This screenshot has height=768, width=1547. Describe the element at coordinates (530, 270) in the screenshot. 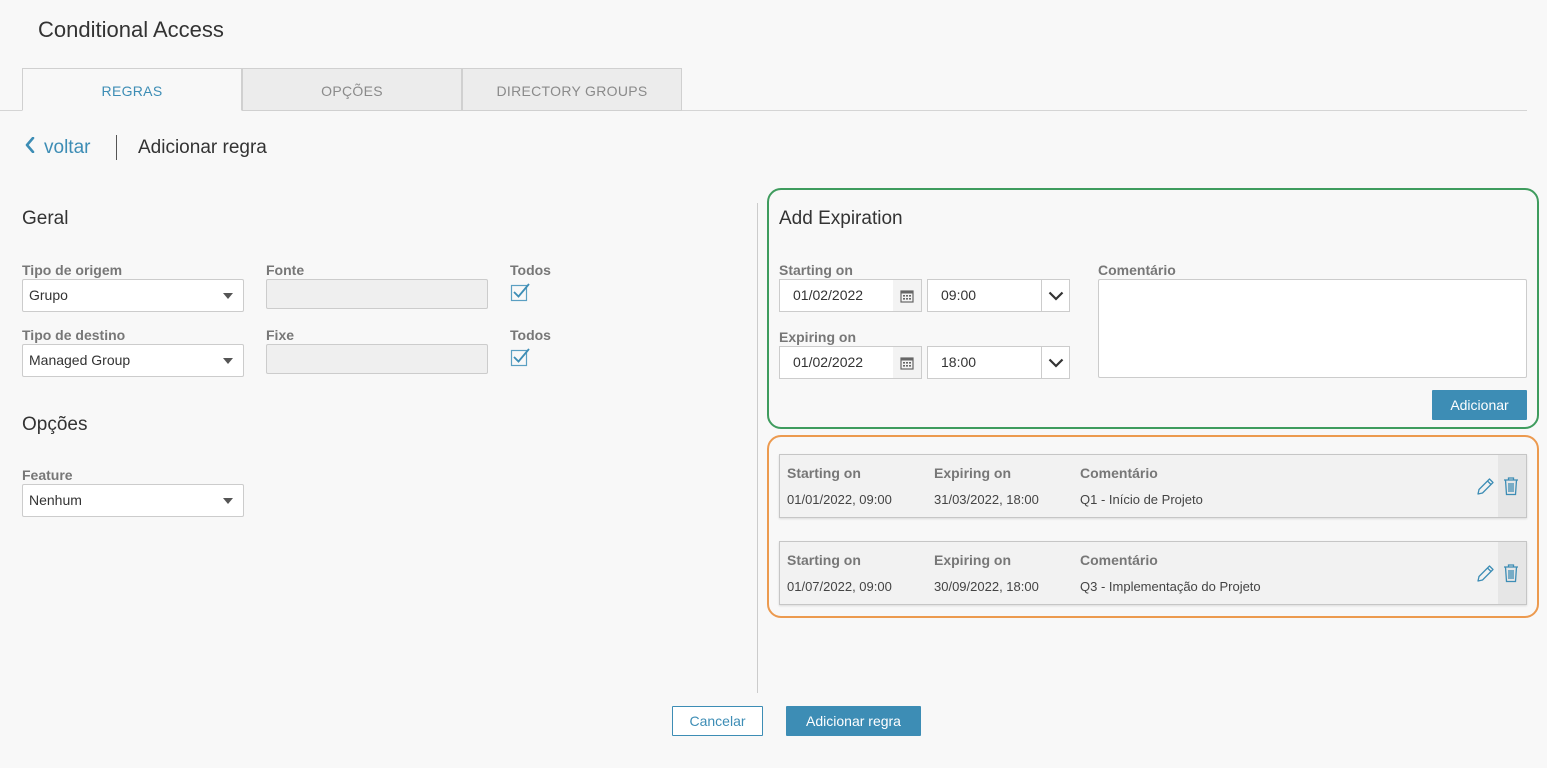

I see `todos-label-1: Todos` at that location.